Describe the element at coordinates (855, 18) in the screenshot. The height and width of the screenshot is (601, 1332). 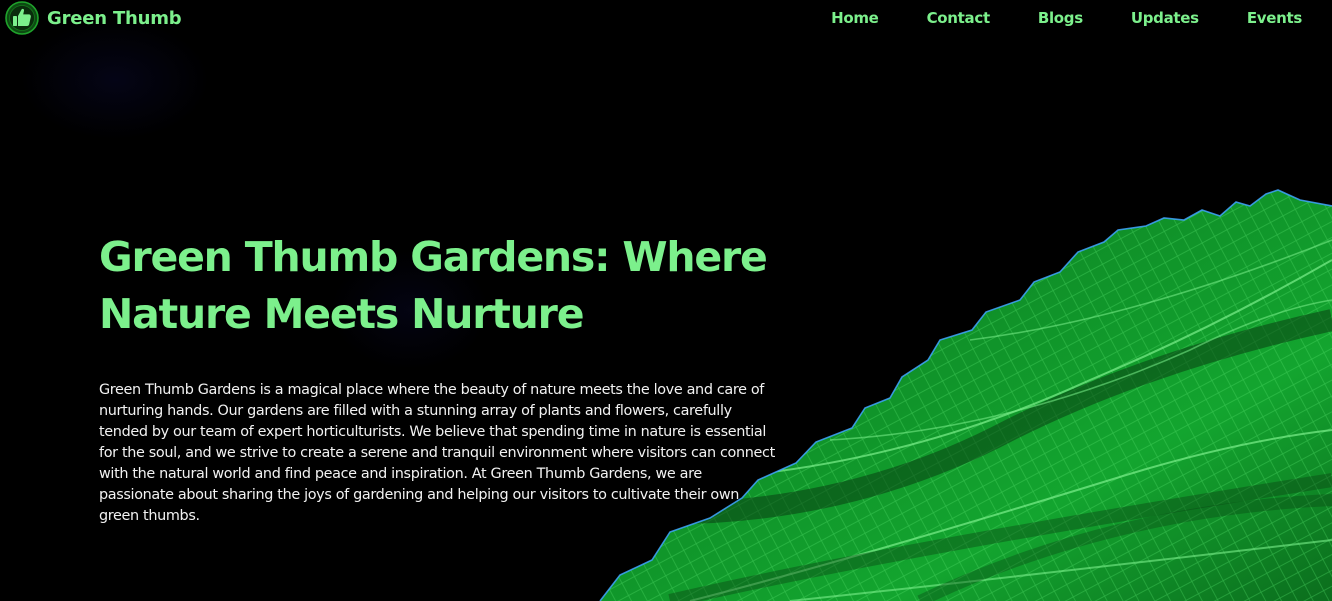
I see `nav-home: Home` at that location.